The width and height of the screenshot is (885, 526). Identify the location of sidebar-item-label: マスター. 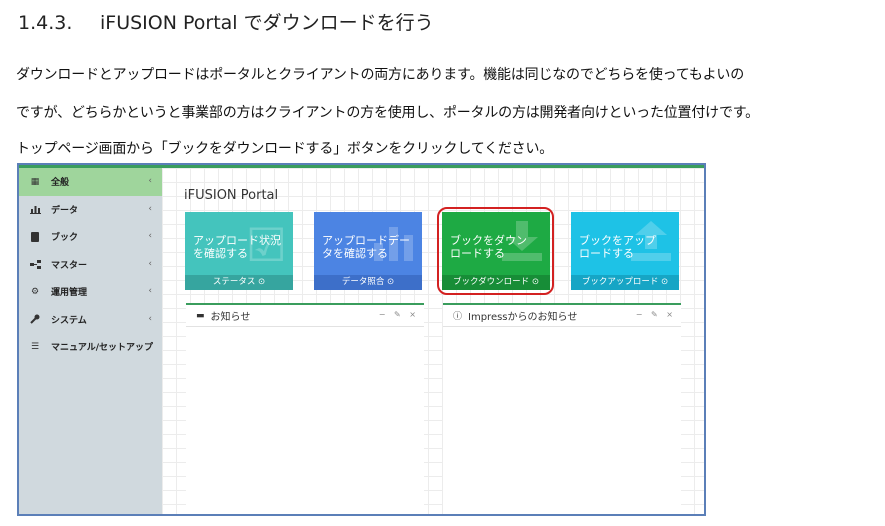
(69, 265).